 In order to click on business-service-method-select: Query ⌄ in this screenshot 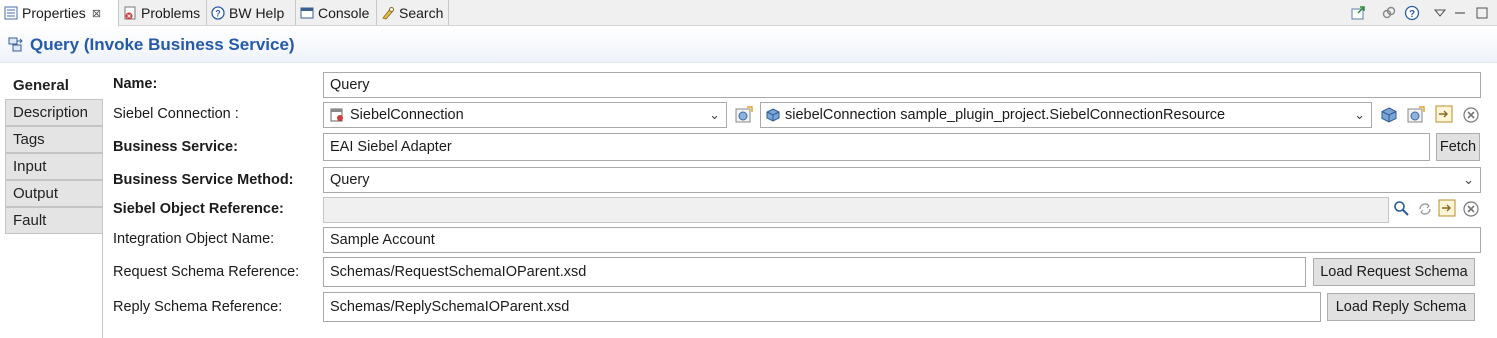, I will do `click(902, 180)`.